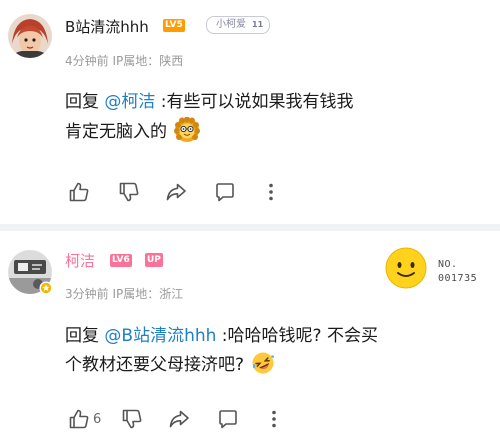 The width and height of the screenshot is (500, 440). Describe the element at coordinates (215, 120) in the screenshot. I see `comment-text: 回复 @柯洁 :有些可以说如果我有钱我肯定无脑入的` at that location.